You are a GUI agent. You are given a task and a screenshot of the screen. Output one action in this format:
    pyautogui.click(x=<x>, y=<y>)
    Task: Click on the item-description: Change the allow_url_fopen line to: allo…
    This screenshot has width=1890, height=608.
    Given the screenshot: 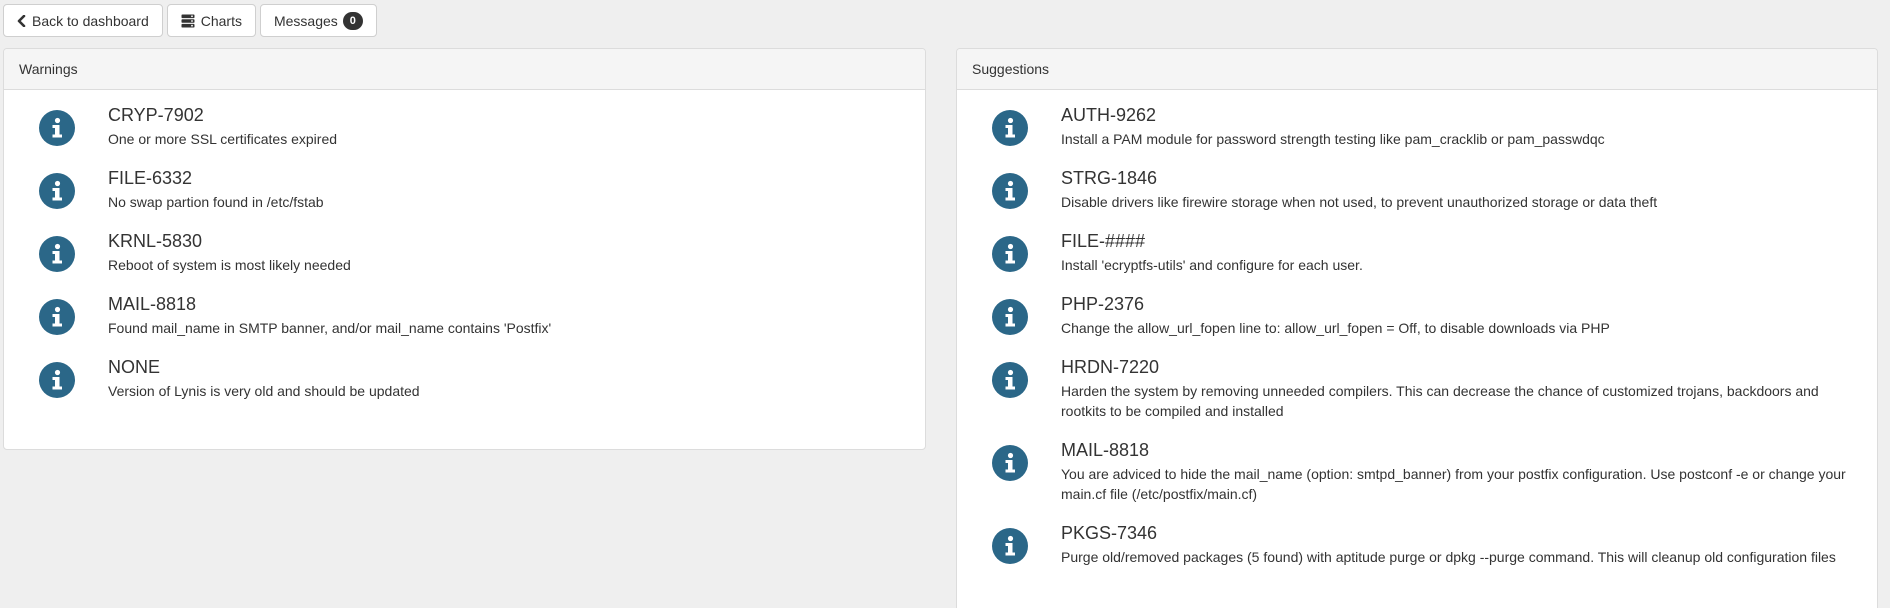 What is the action you would take?
    pyautogui.click(x=1335, y=328)
    